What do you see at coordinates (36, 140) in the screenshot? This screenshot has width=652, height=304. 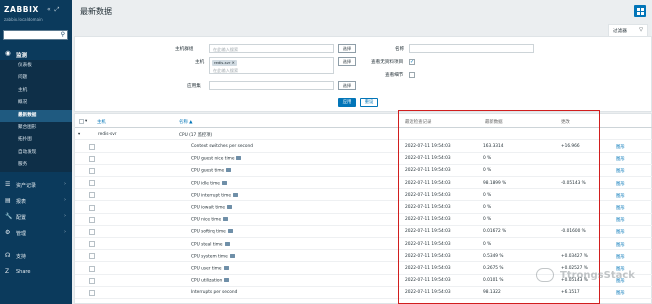 I see `submenu-maps: 拓扑图` at bounding box center [36, 140].